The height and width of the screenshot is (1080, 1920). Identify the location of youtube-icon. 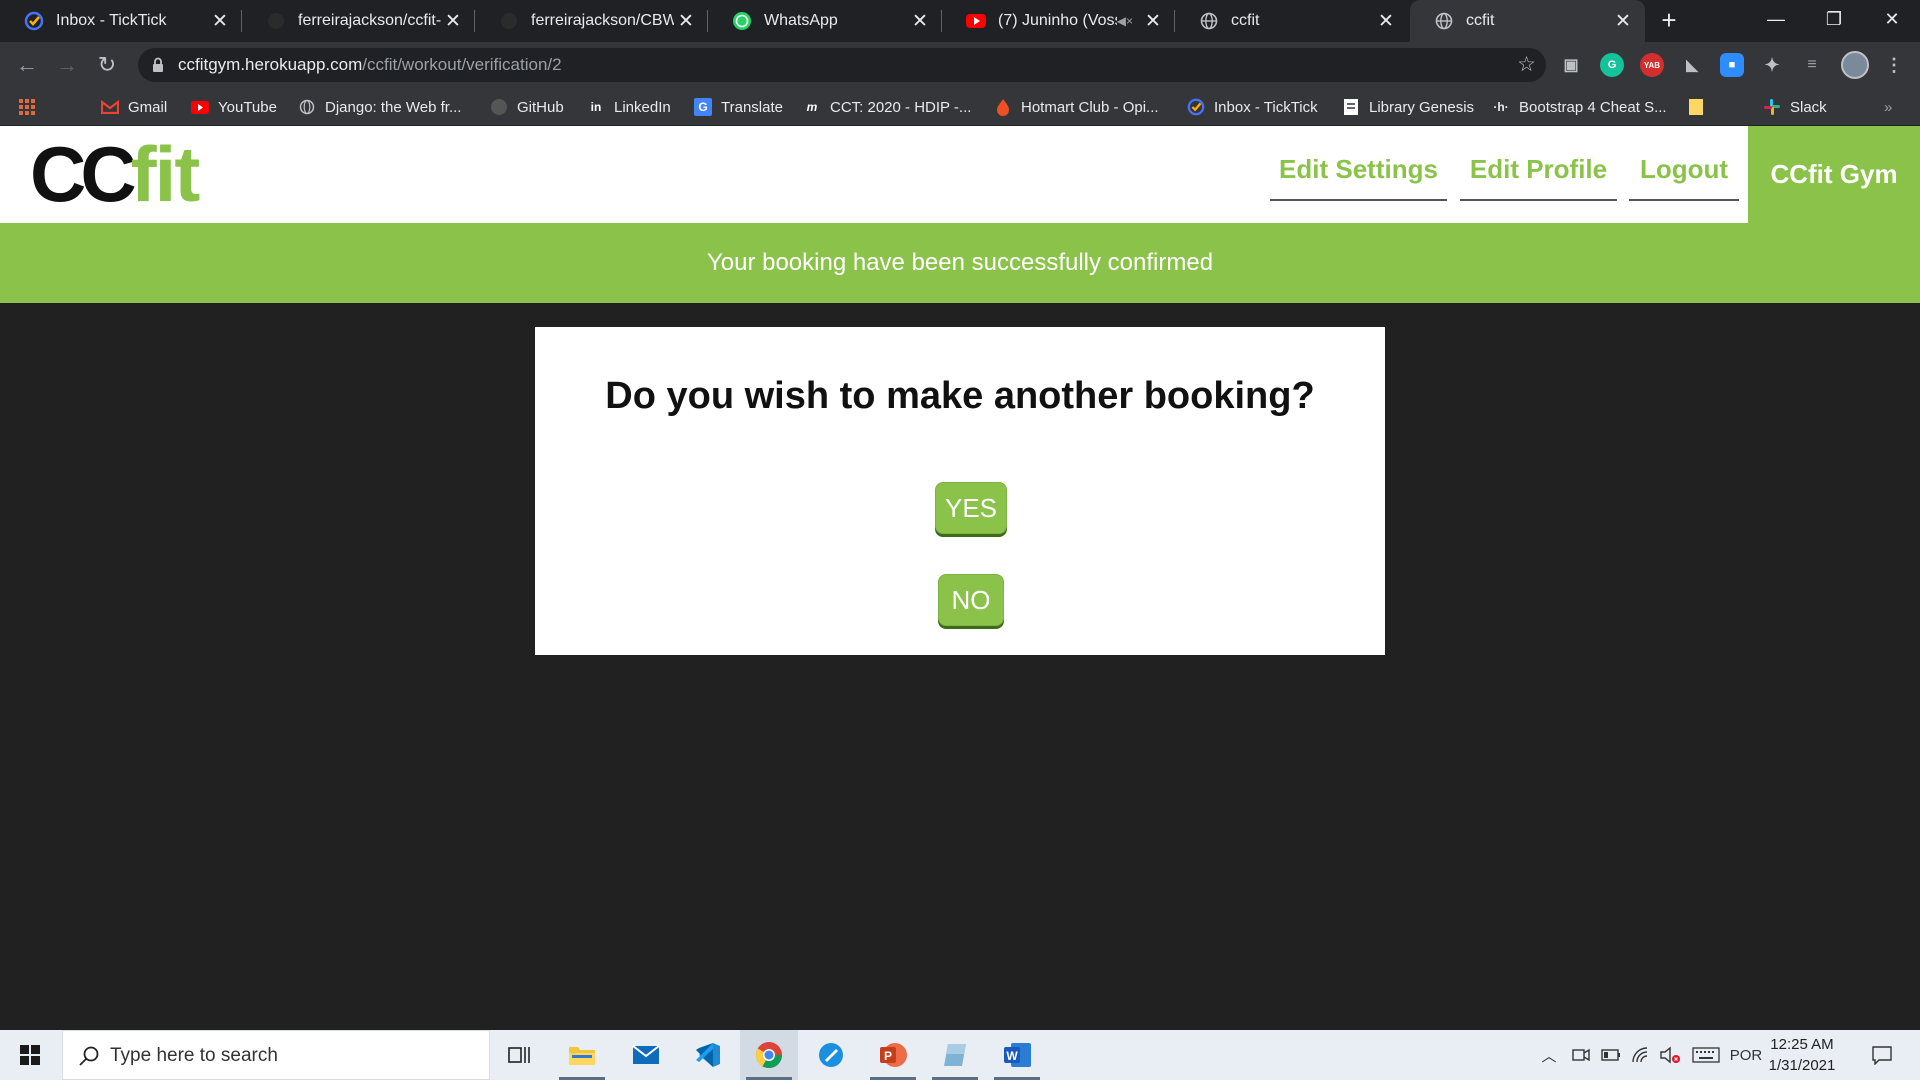
(200, 107).